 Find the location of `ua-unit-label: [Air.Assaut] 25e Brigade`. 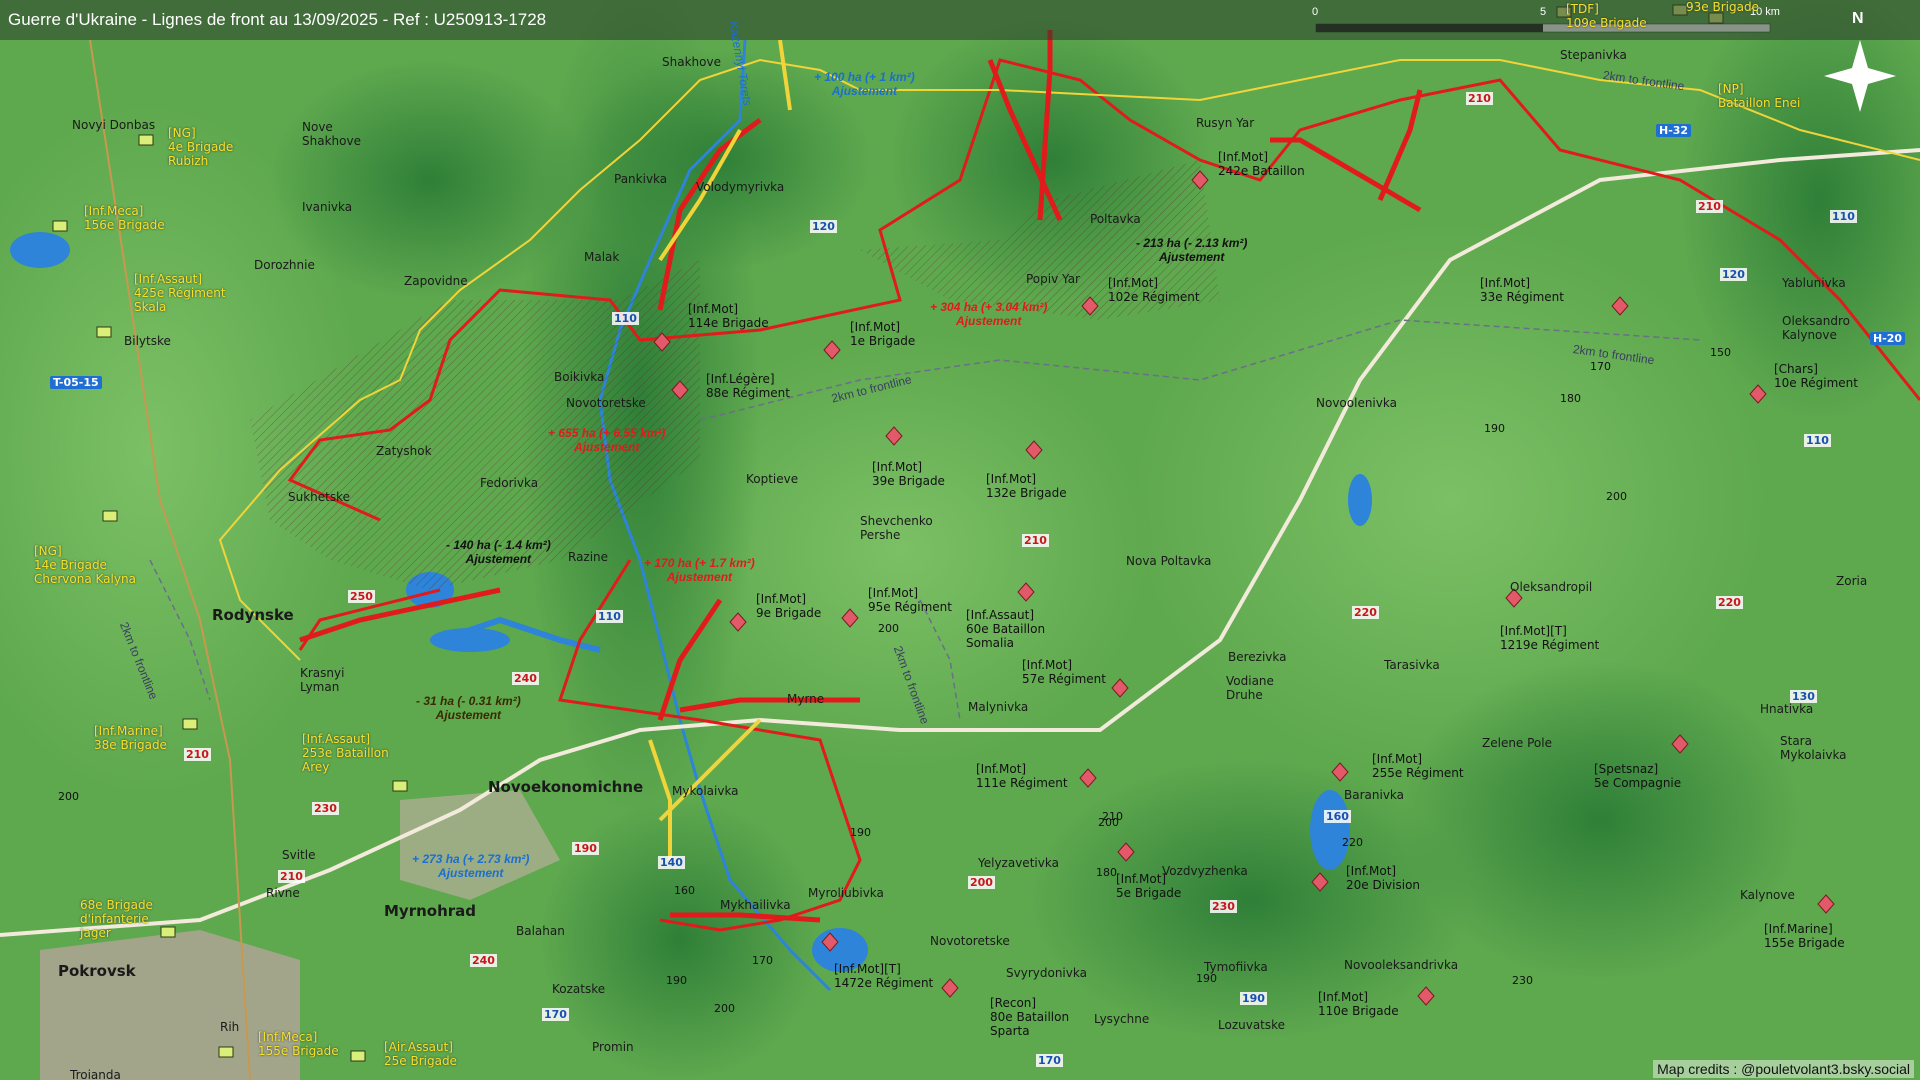

ua-unit-label: [Air.Assaut] 25e Brigade is located at coordinates (420, 1054).